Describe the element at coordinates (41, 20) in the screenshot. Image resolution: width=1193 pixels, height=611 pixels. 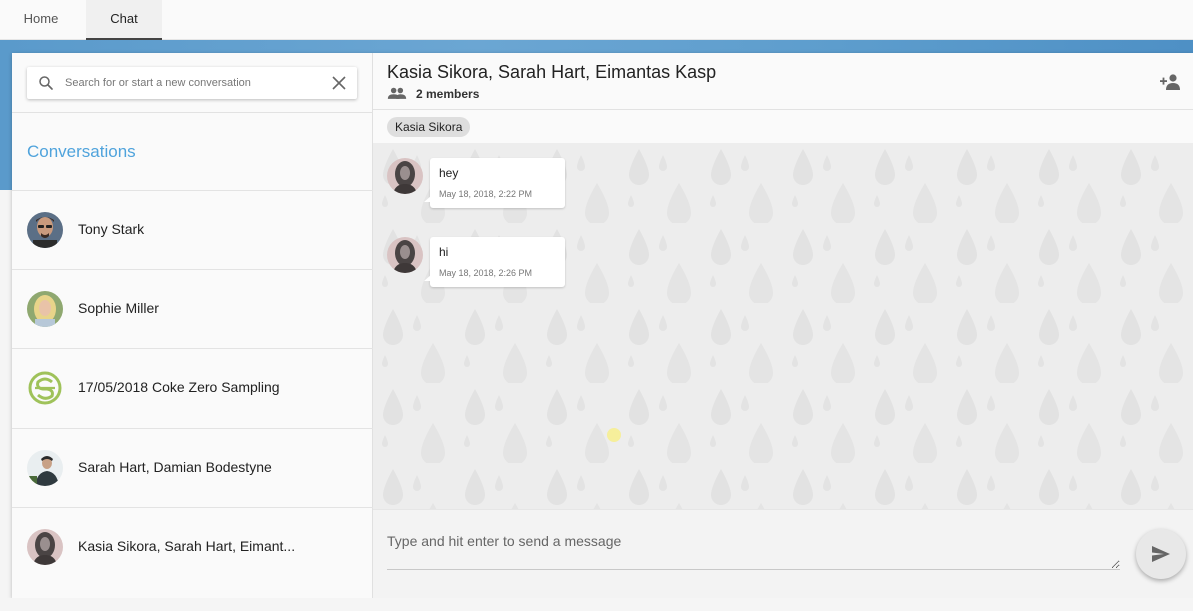
I see `tab-home: Home` at that location.